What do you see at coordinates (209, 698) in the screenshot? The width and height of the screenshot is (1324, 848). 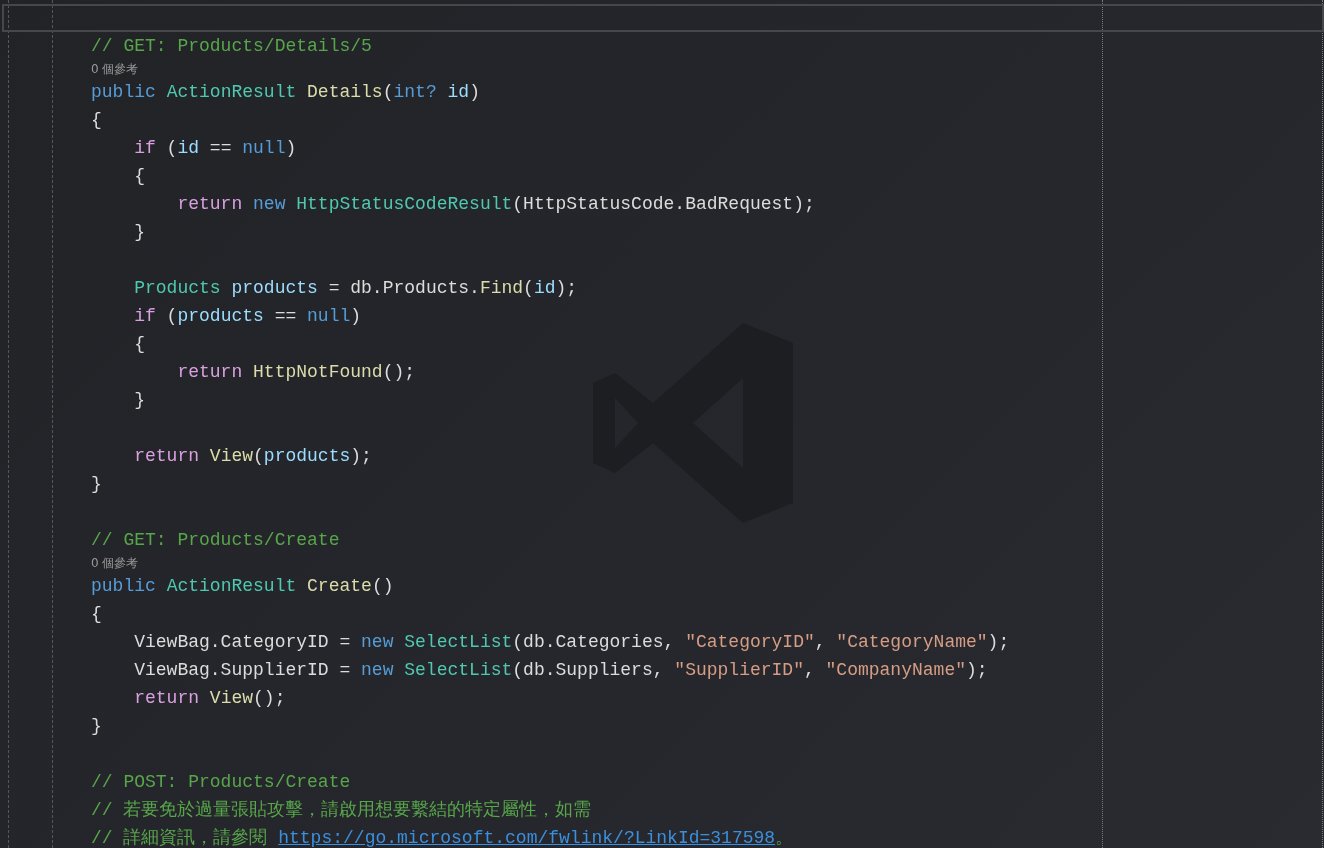 I see `code-line: return View();` at bounding box center [209, 698].